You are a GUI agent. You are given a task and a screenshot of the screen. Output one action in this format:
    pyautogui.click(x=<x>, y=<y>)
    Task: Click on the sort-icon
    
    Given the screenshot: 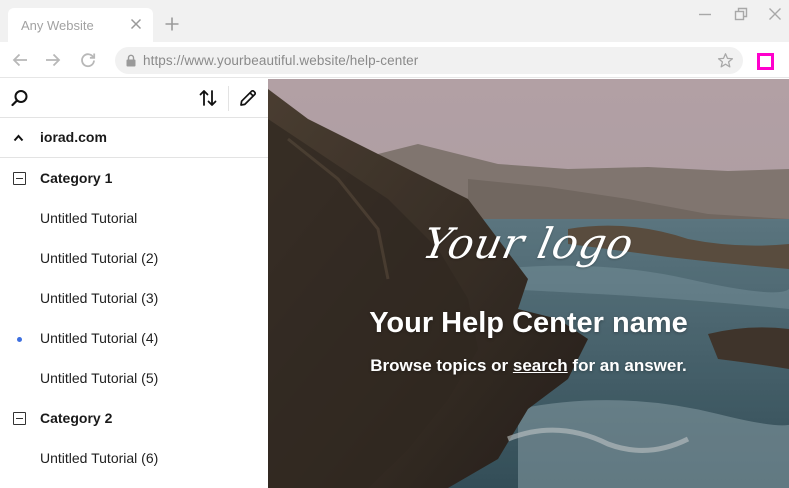 What is the action you would take?
    pyautogui.click(x=208, y=98)
    